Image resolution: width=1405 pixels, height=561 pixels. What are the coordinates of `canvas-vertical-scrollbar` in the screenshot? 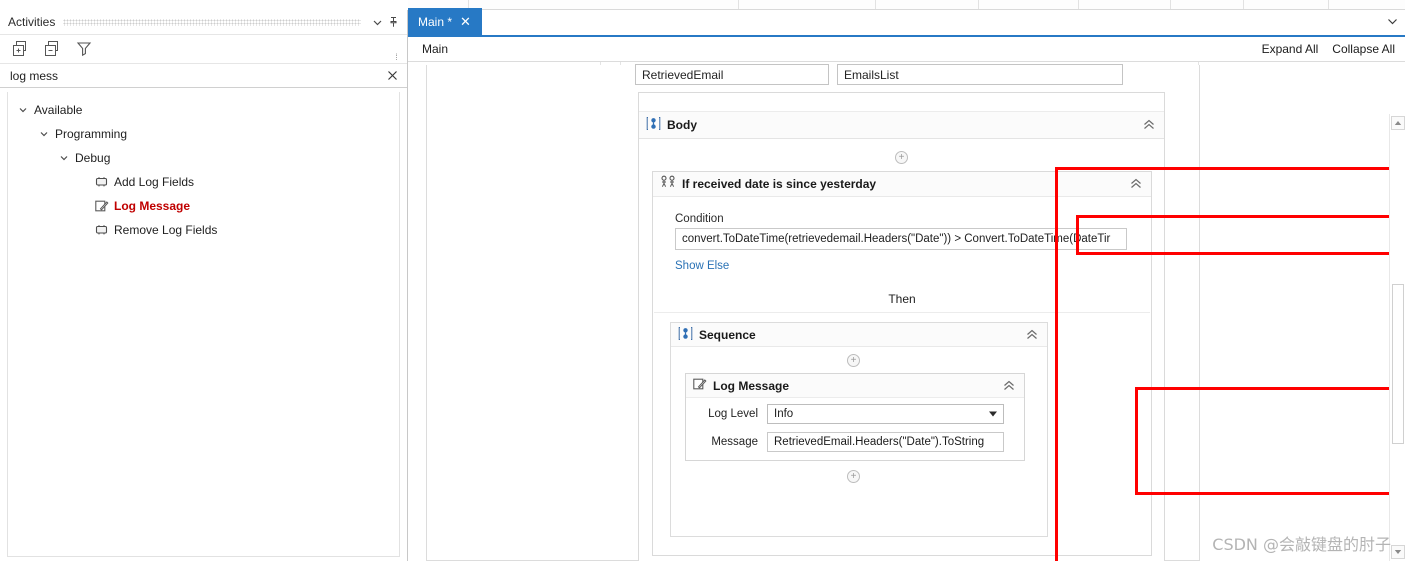 It's located at (1397, 337).